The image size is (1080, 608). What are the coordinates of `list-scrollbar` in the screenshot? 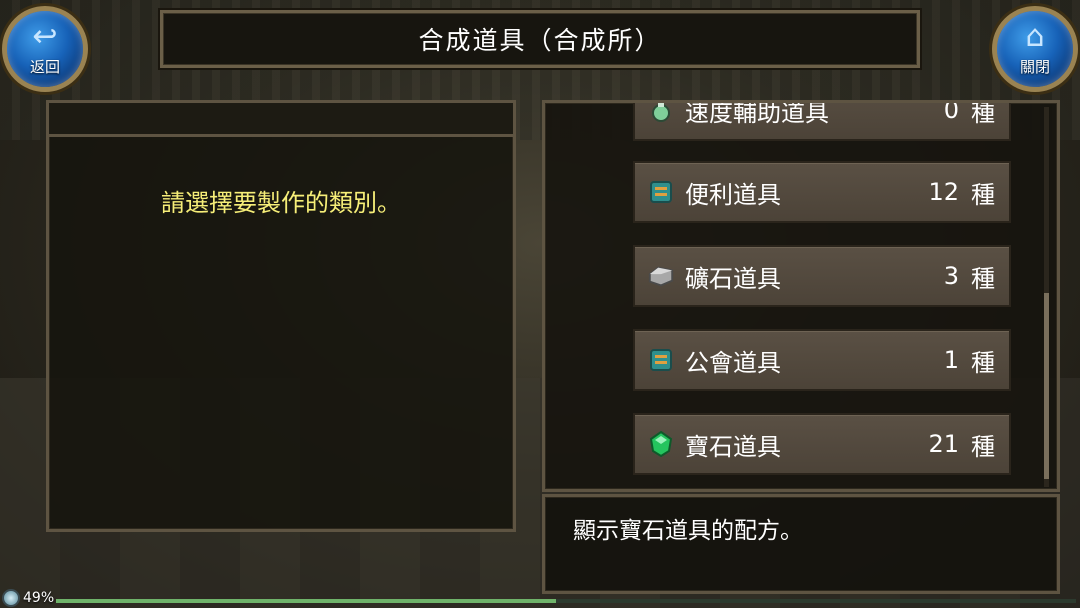 It's located at (1046, 297).